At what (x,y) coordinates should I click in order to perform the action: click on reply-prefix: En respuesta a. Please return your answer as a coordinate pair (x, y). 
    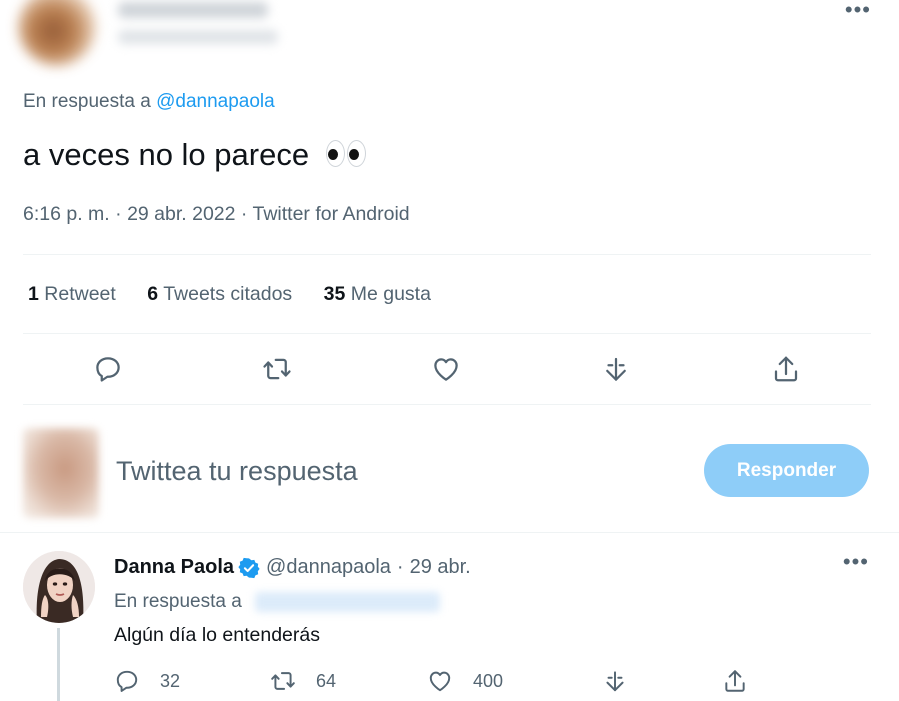
    Looking at the image, I should click on (87, 101).